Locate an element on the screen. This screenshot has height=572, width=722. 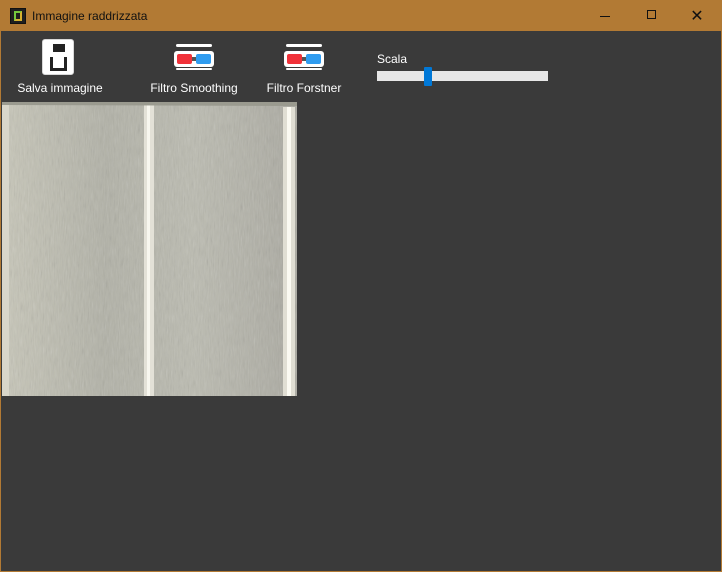
forstner-filter-label: Filtro Forstner is located at coordinates (304, 88).